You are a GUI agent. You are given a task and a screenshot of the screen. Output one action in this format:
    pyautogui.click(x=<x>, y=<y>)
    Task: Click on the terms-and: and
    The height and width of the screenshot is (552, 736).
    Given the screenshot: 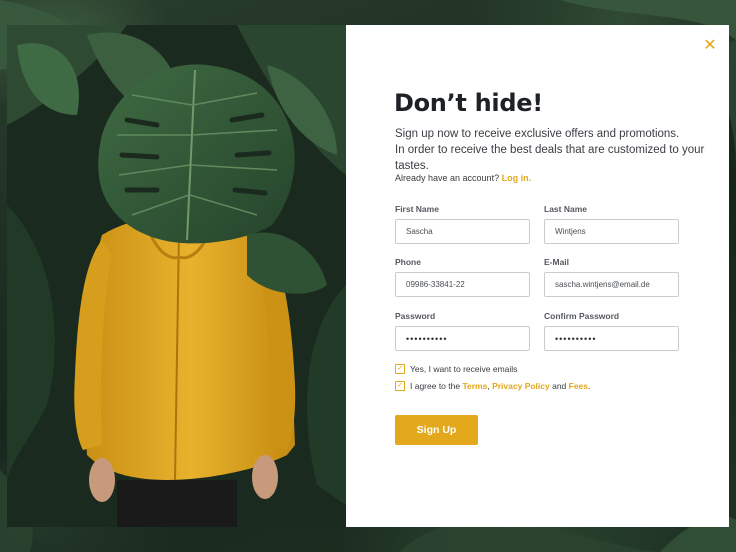 What is the action you would take?
    pyautogui.click(x=559, y=386)
    